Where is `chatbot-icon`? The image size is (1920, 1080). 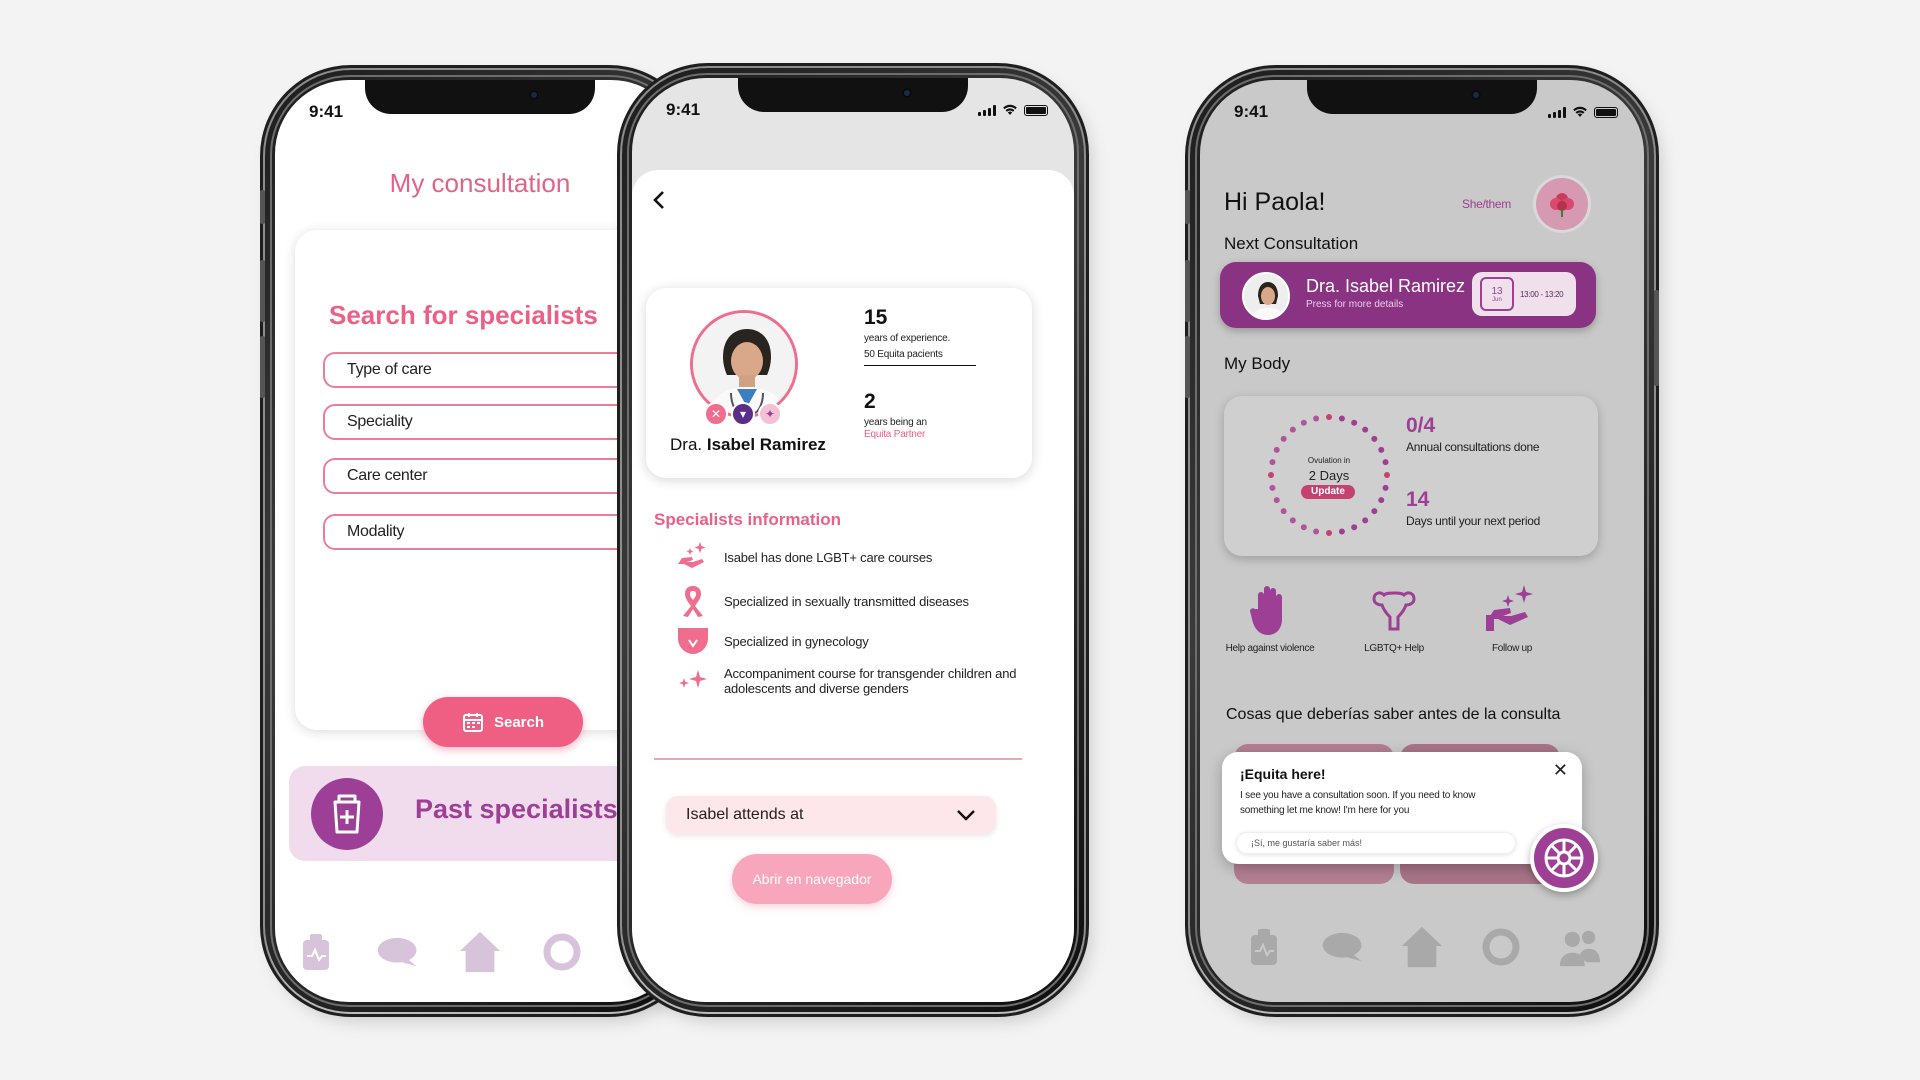 chatbot-icon is located at coordinates (1564, 858).